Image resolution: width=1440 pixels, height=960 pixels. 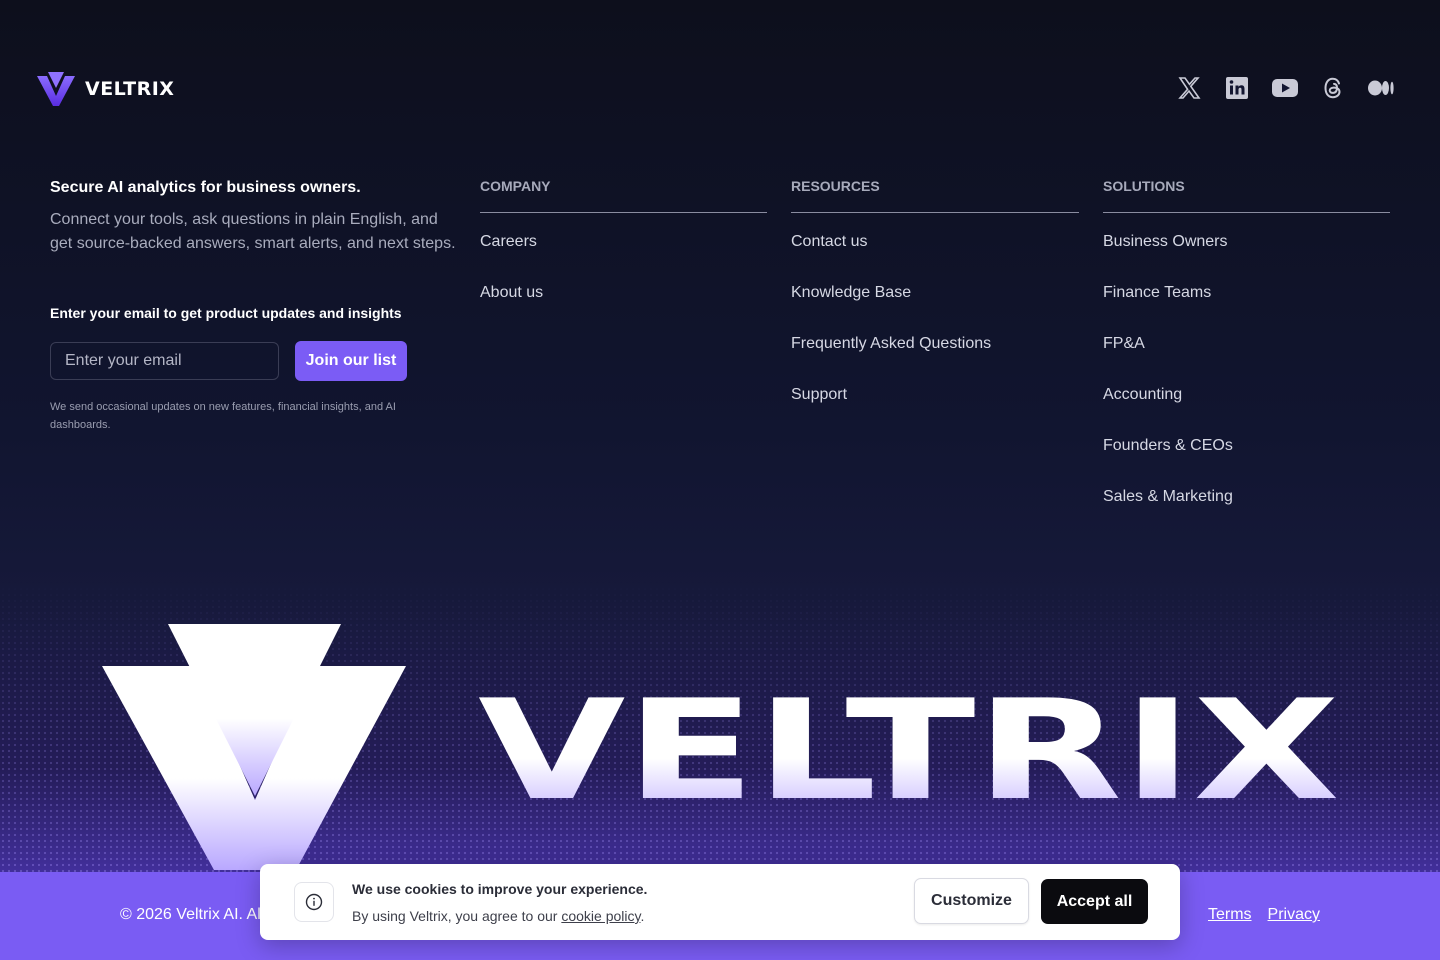 I want to click on link-contact-us: Contact us, so click(x=935, y=256).